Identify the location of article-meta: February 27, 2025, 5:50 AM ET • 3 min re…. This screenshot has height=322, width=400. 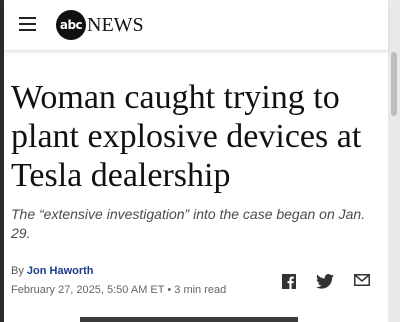
(118, 290).